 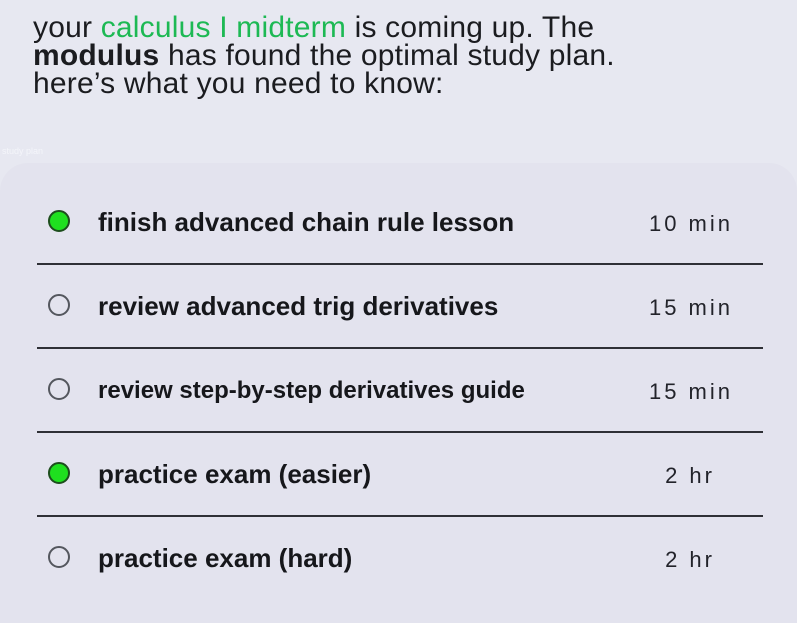 What do you see at coordinates (23, 151) in the screenshot?
I see `section-tag: study plan` at bounding box center [23, 151].